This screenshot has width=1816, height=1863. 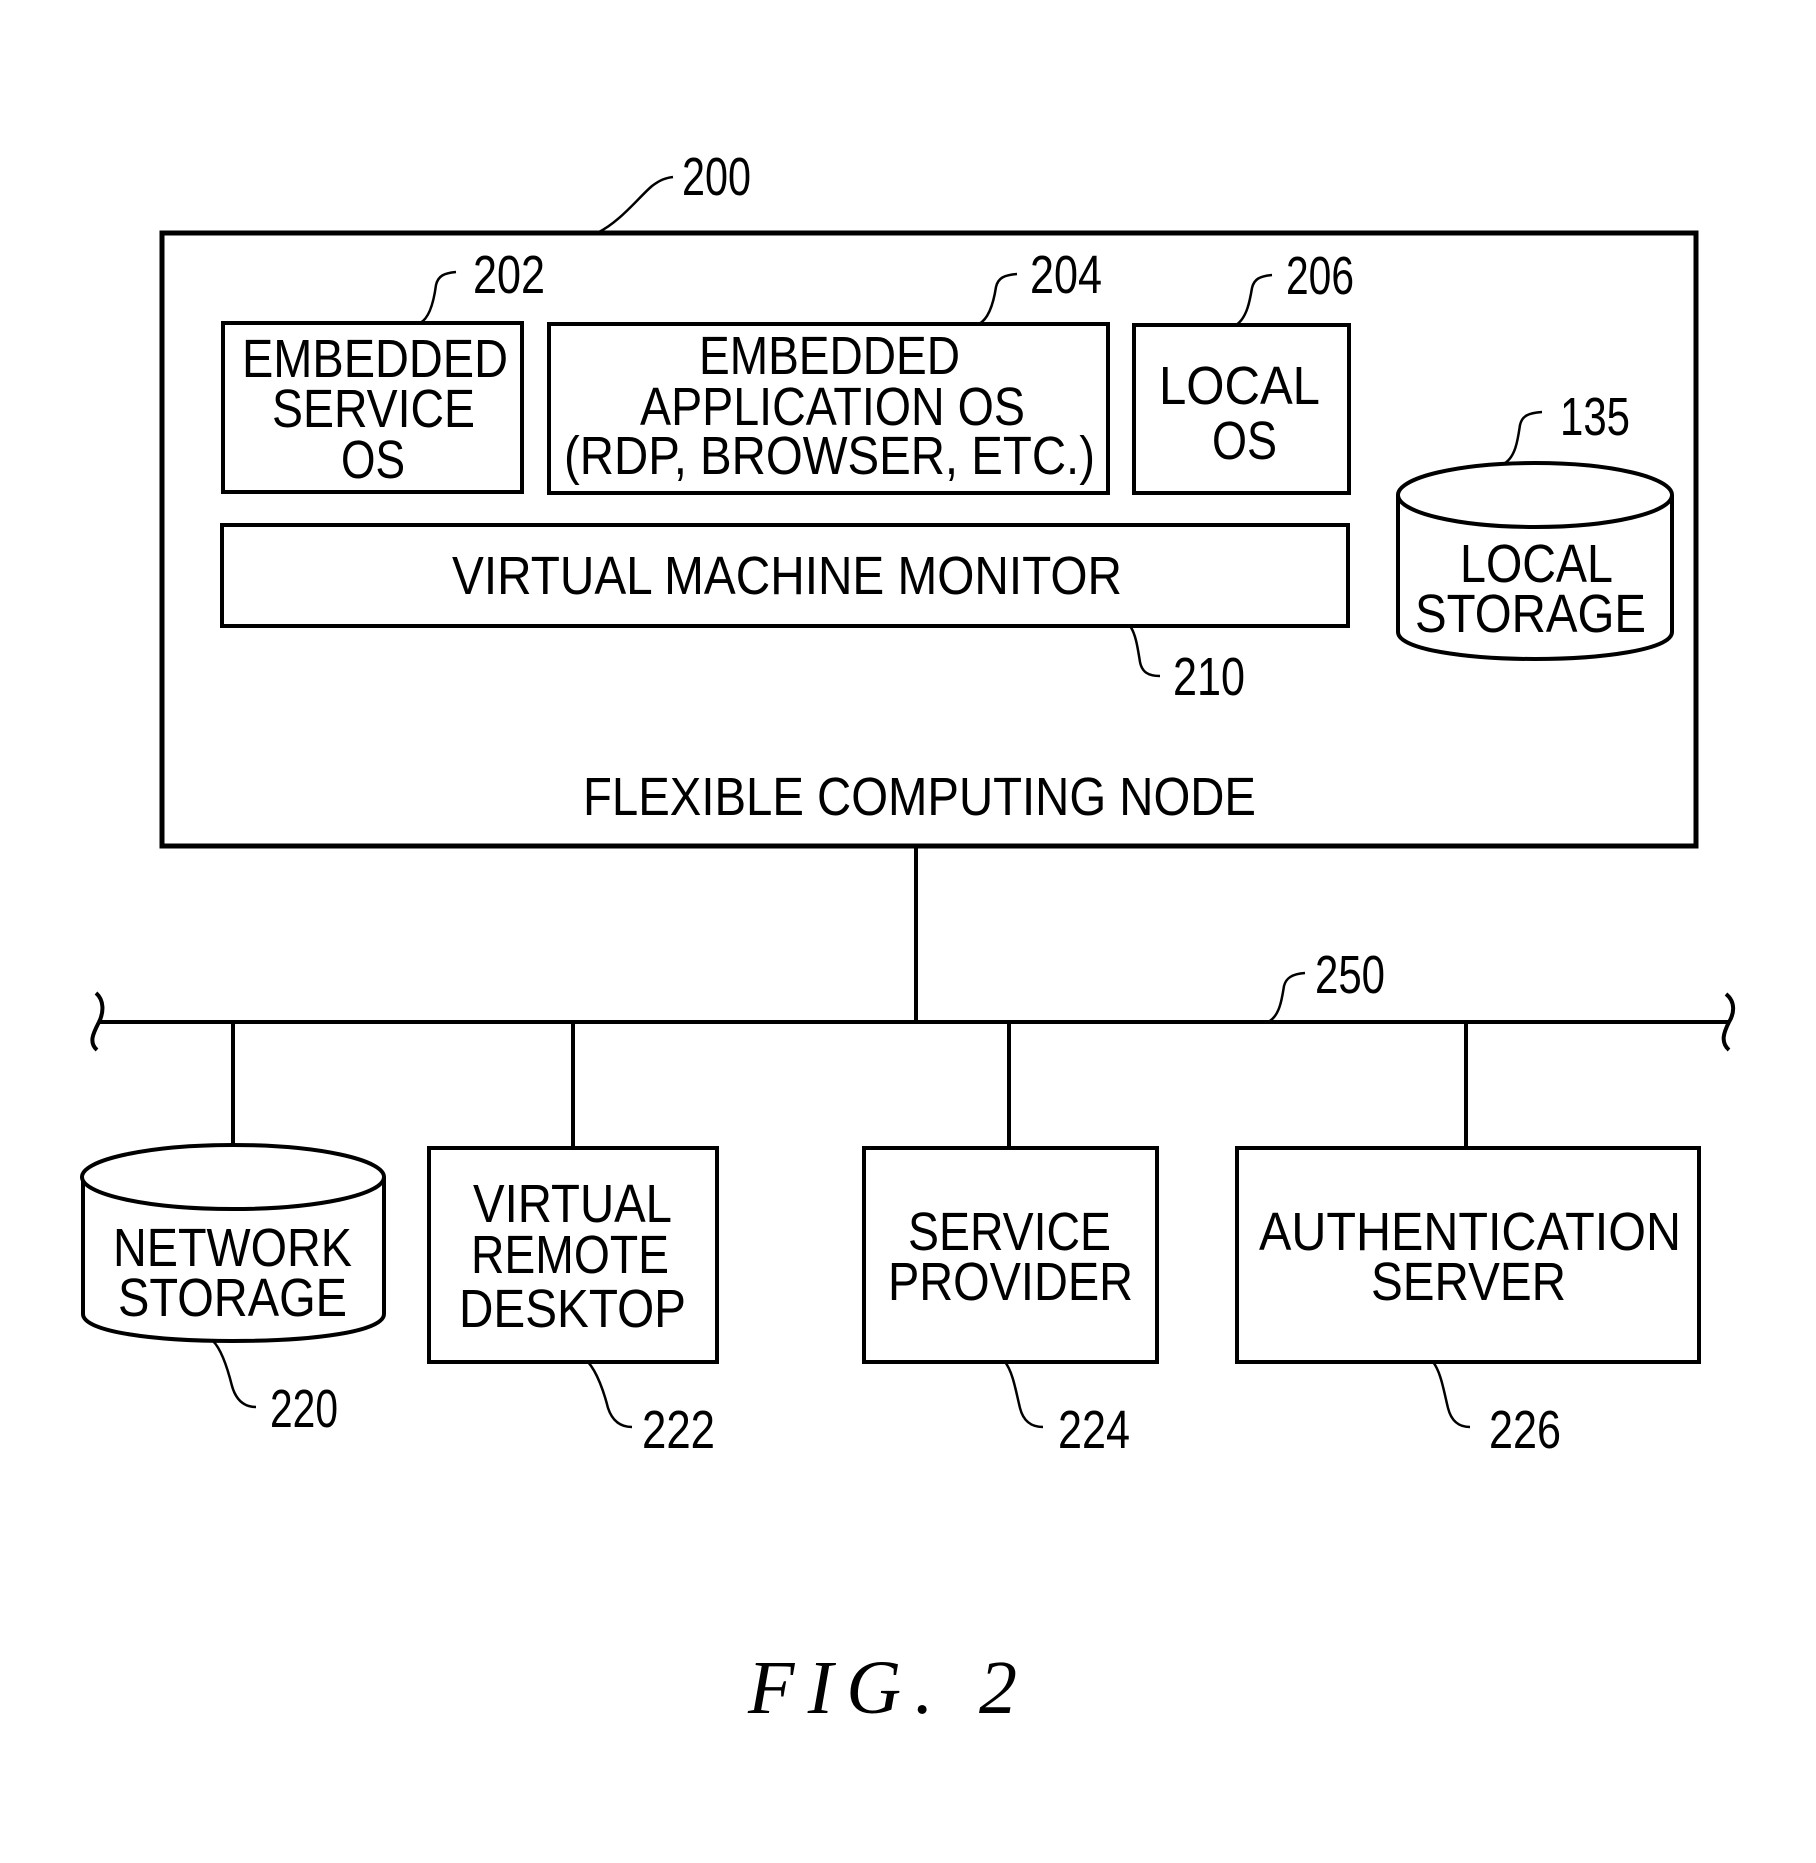 What do you see at coordinates (1530, 614) in the screenshot?
I see `local-storage-line-2: STORAGE` at bounding box center [1530, 614].